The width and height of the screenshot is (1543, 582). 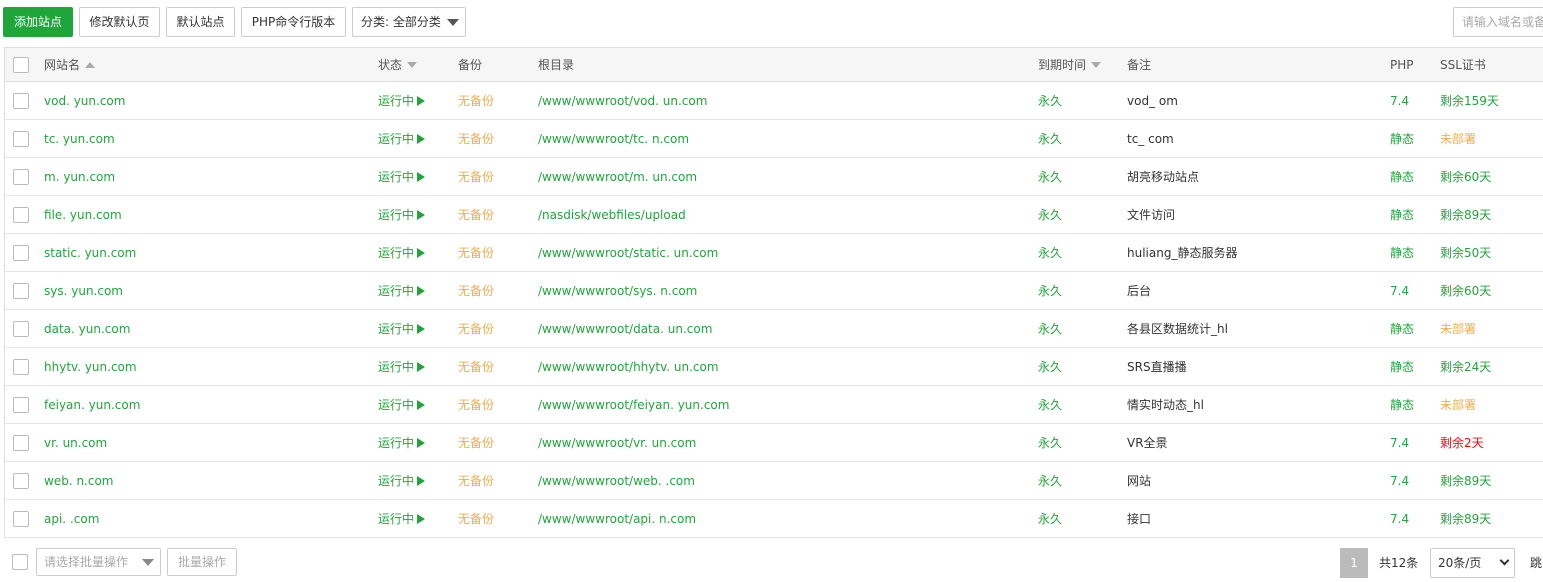 I want to click on ssl-status-link: 剩余50天, so click(x=1490, y=252).